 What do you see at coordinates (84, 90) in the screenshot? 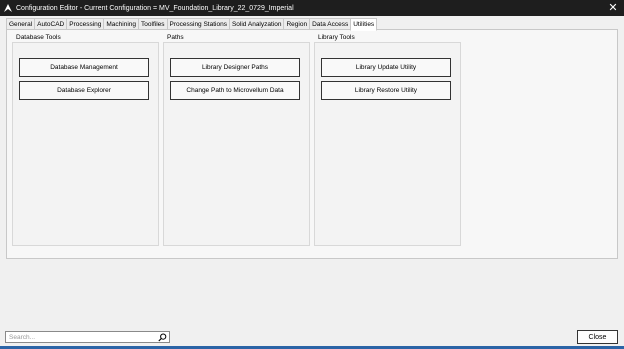
I see `database-explorer-button: Database Explorer` at bounding box center [84, 90].